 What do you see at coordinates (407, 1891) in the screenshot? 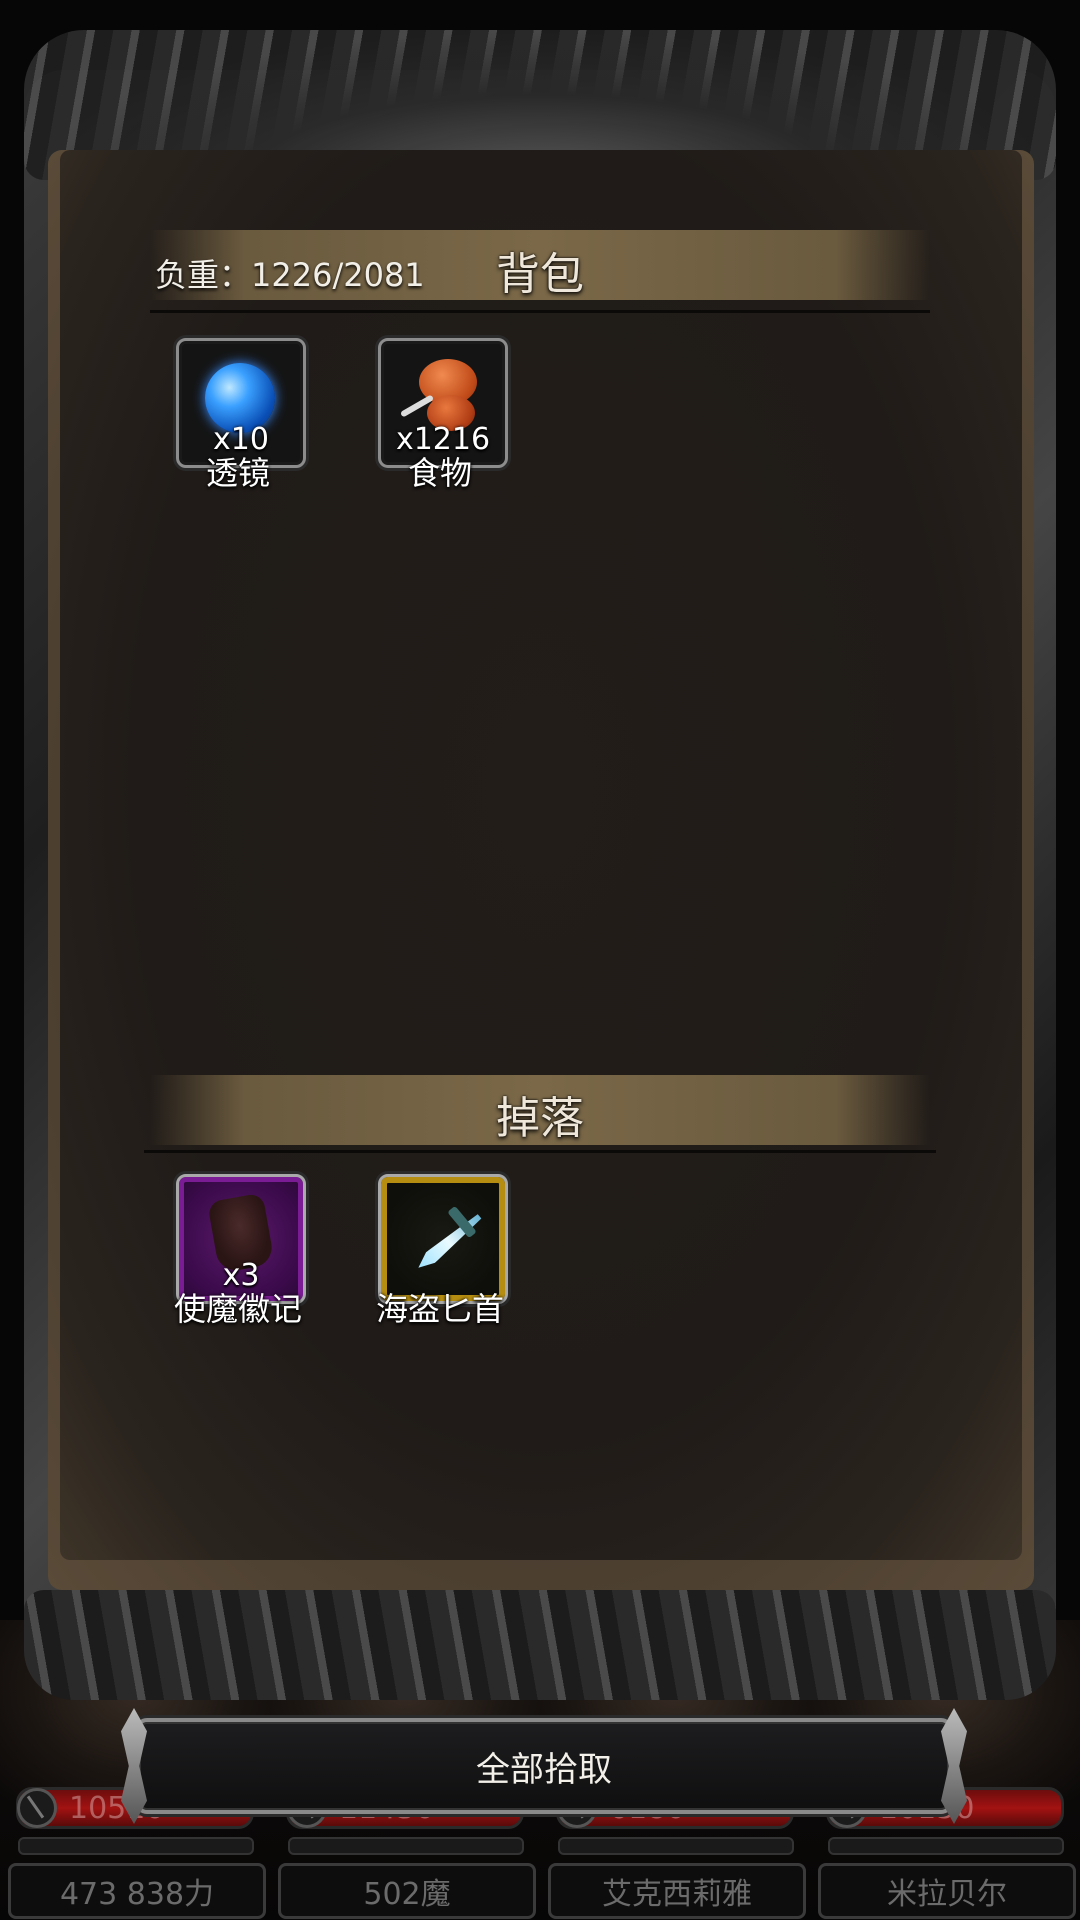
I see `party-name-2: 502魔` at bounding box center [407, 1891].